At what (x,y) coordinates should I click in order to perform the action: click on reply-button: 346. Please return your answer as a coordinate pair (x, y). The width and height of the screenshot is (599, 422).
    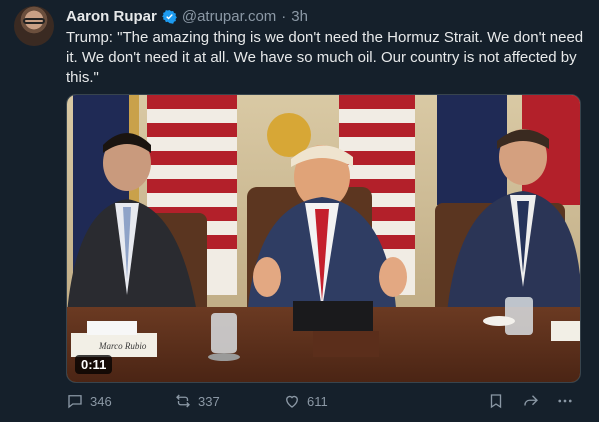
    Looking at the image, I should click on (89, 401).